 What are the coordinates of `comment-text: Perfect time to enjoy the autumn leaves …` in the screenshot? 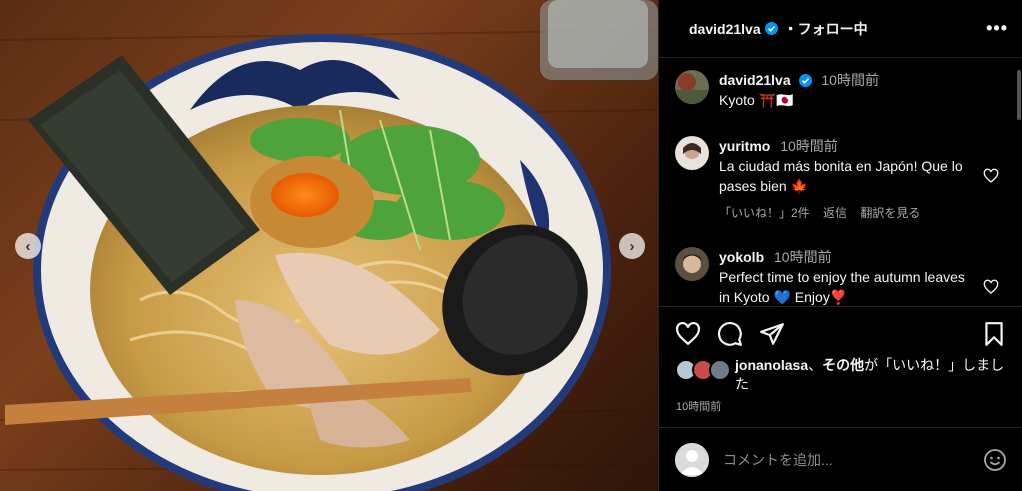 It's located at (842, 287).